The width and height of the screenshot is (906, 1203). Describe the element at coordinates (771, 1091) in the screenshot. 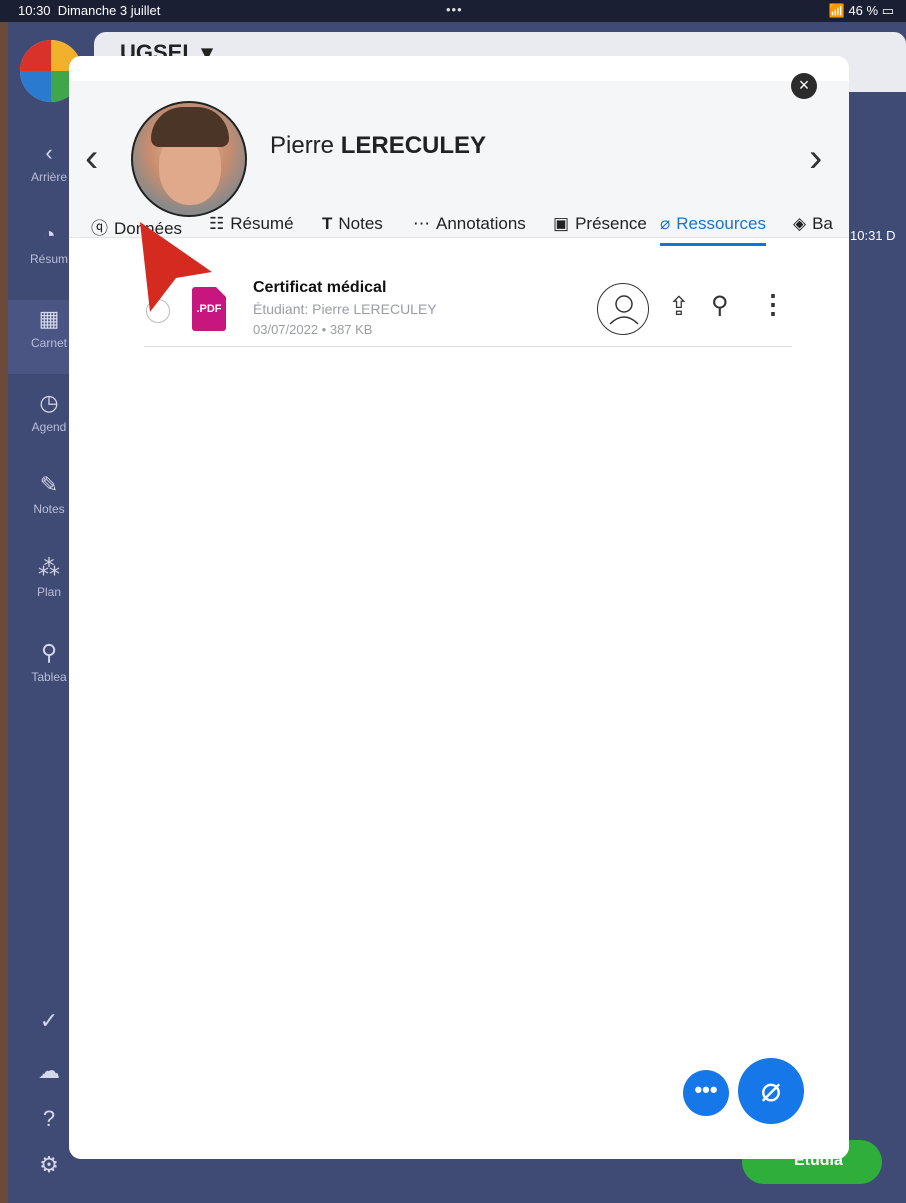

I see `add-attachment-button: ⌀` at that location.